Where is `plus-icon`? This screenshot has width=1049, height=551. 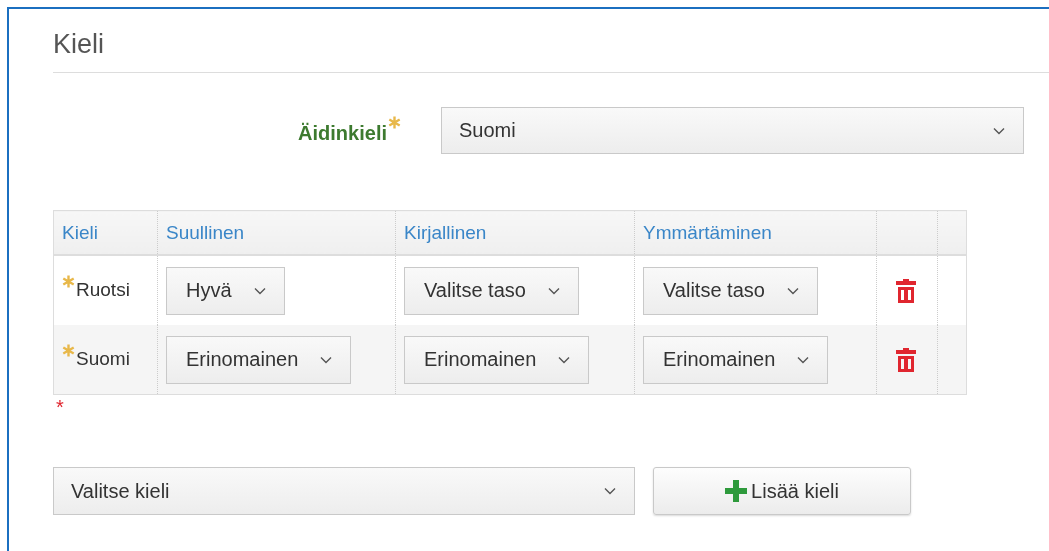
plus-icon is located at coordinates (736, 491).